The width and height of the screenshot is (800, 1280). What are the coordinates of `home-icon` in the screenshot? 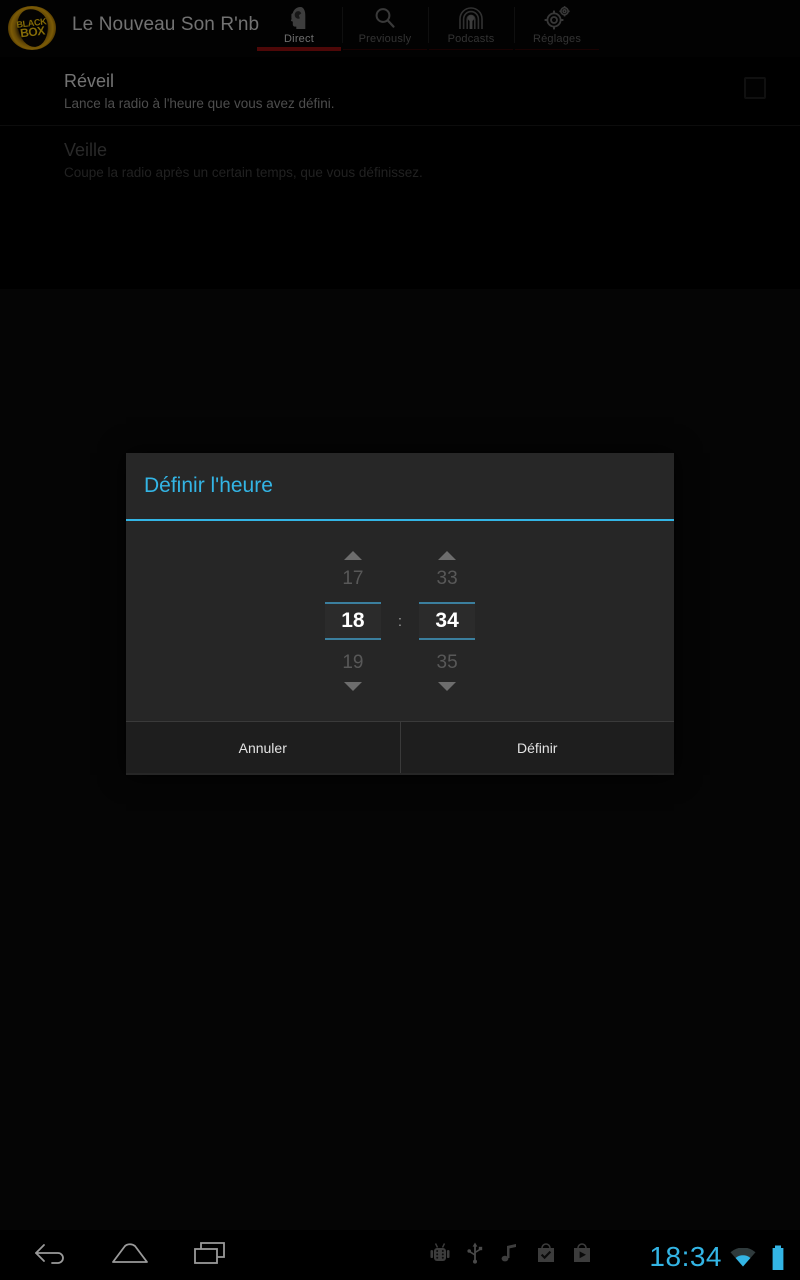 It's located at (130, 1255).